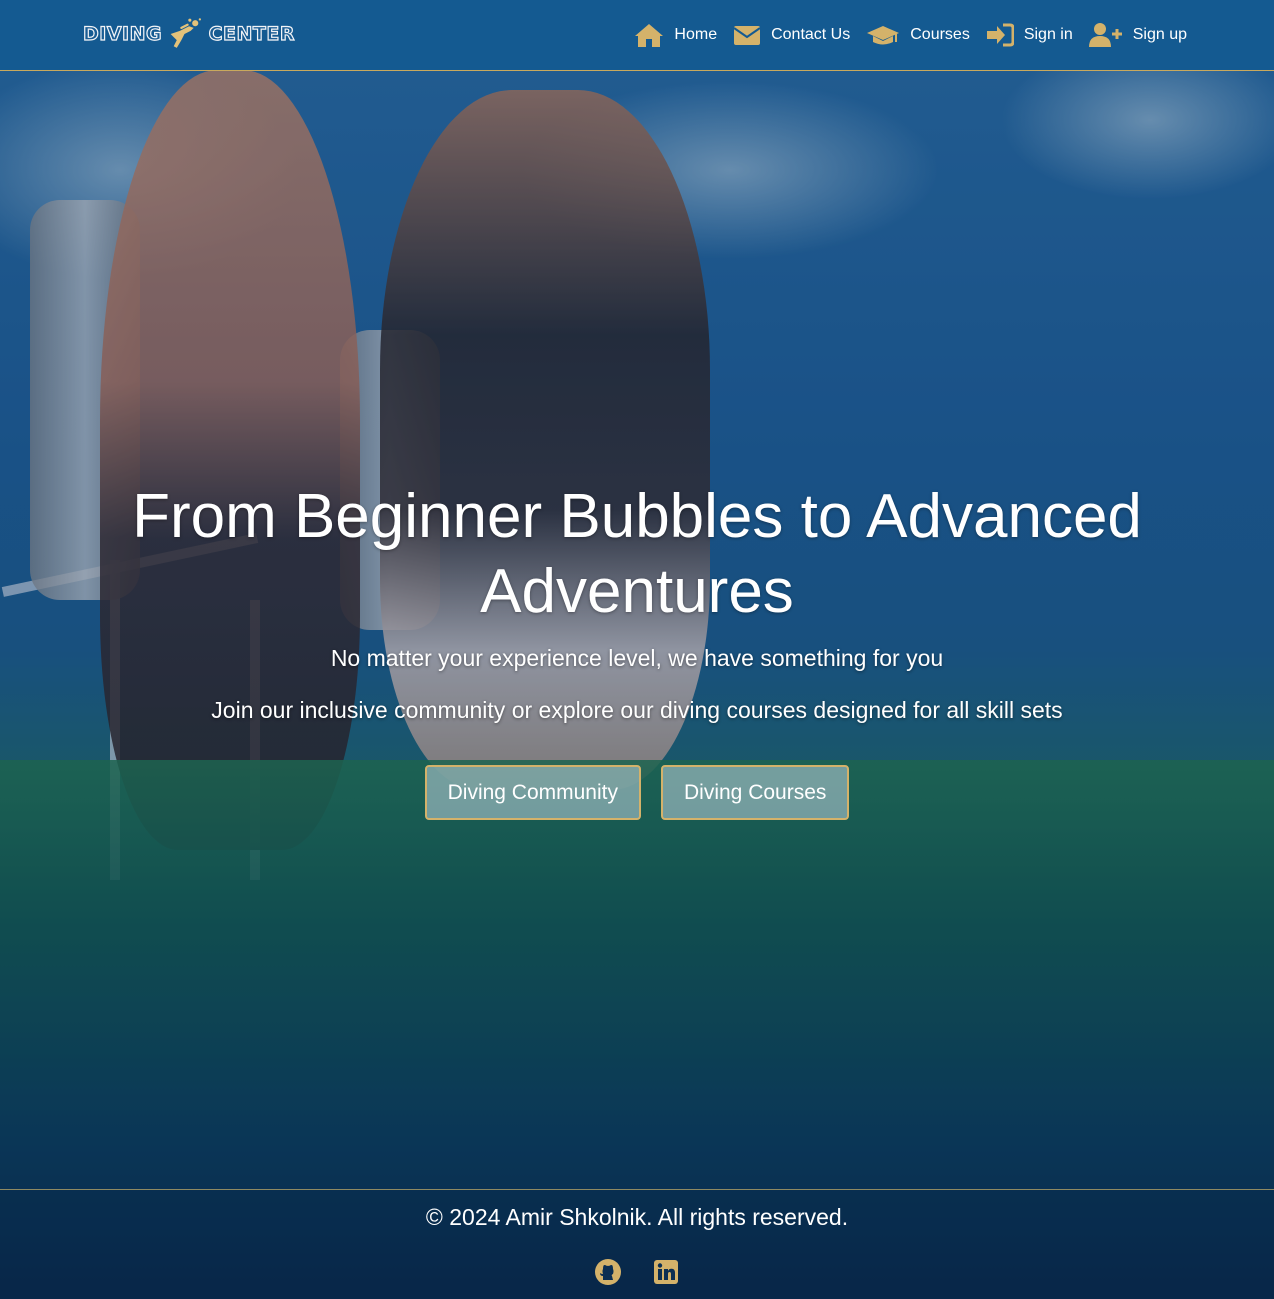 Image resolution: width=1274 pixels, height=1299 pixels. I want to click on nav-courses: Courses, so click(918, 35).